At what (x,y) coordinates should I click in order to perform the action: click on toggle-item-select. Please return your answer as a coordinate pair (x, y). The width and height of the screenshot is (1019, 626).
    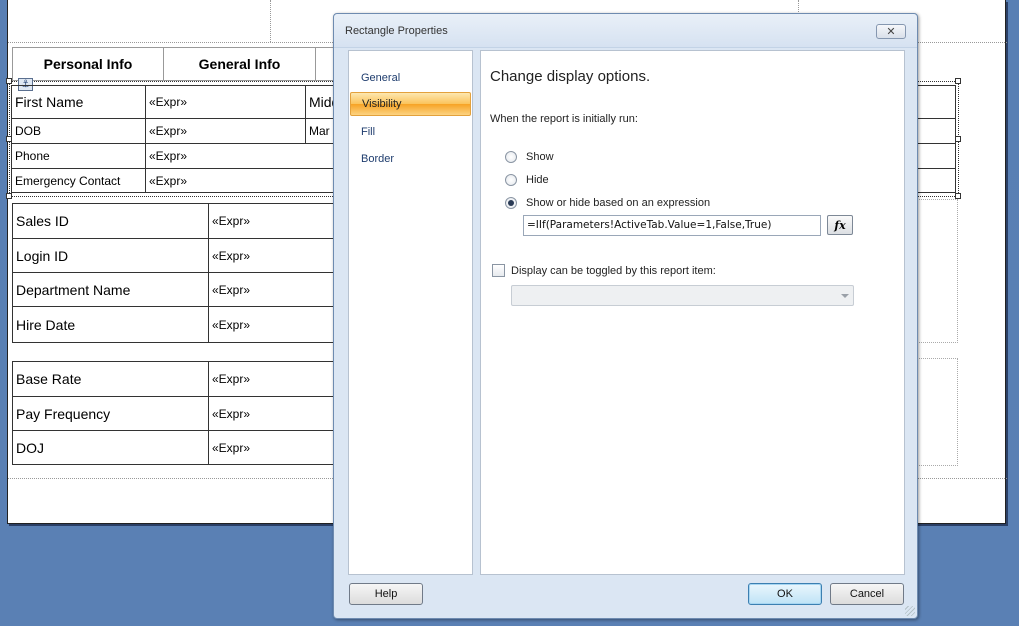
    Looking at the image, I should click on (682, 295).